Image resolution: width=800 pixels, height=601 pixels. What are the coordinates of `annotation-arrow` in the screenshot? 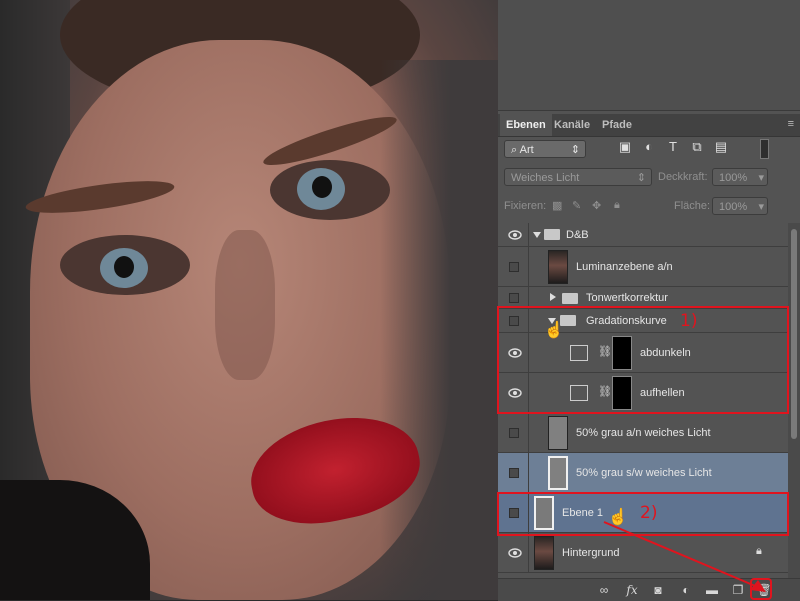 It's located at (684, 556).